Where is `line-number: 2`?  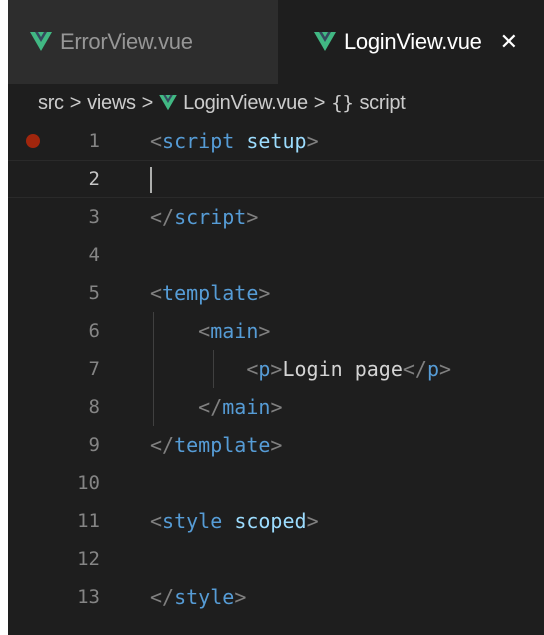 line-number: 2 is located at coordinates (94, 179).